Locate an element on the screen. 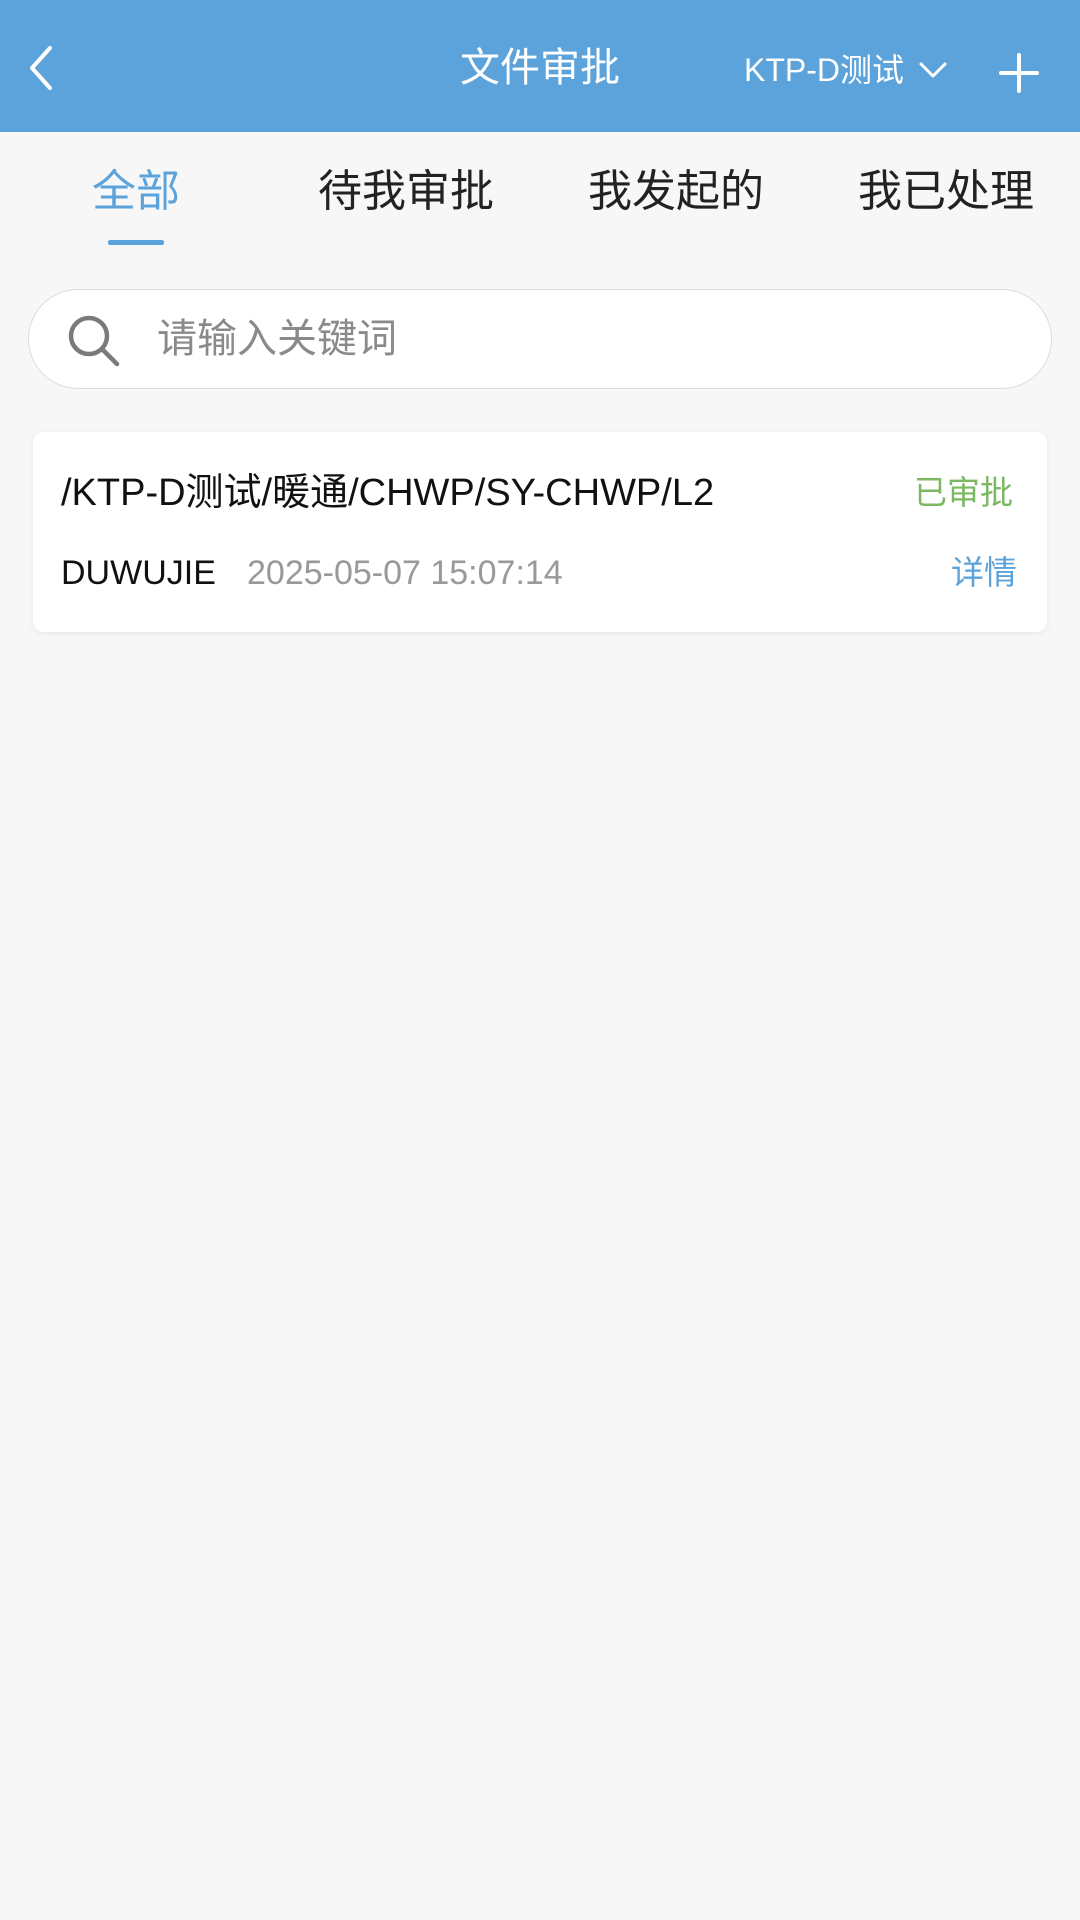 This screenshot has height=1920, width=1080. chevron-down-icon is located at coordinates (933, 70).